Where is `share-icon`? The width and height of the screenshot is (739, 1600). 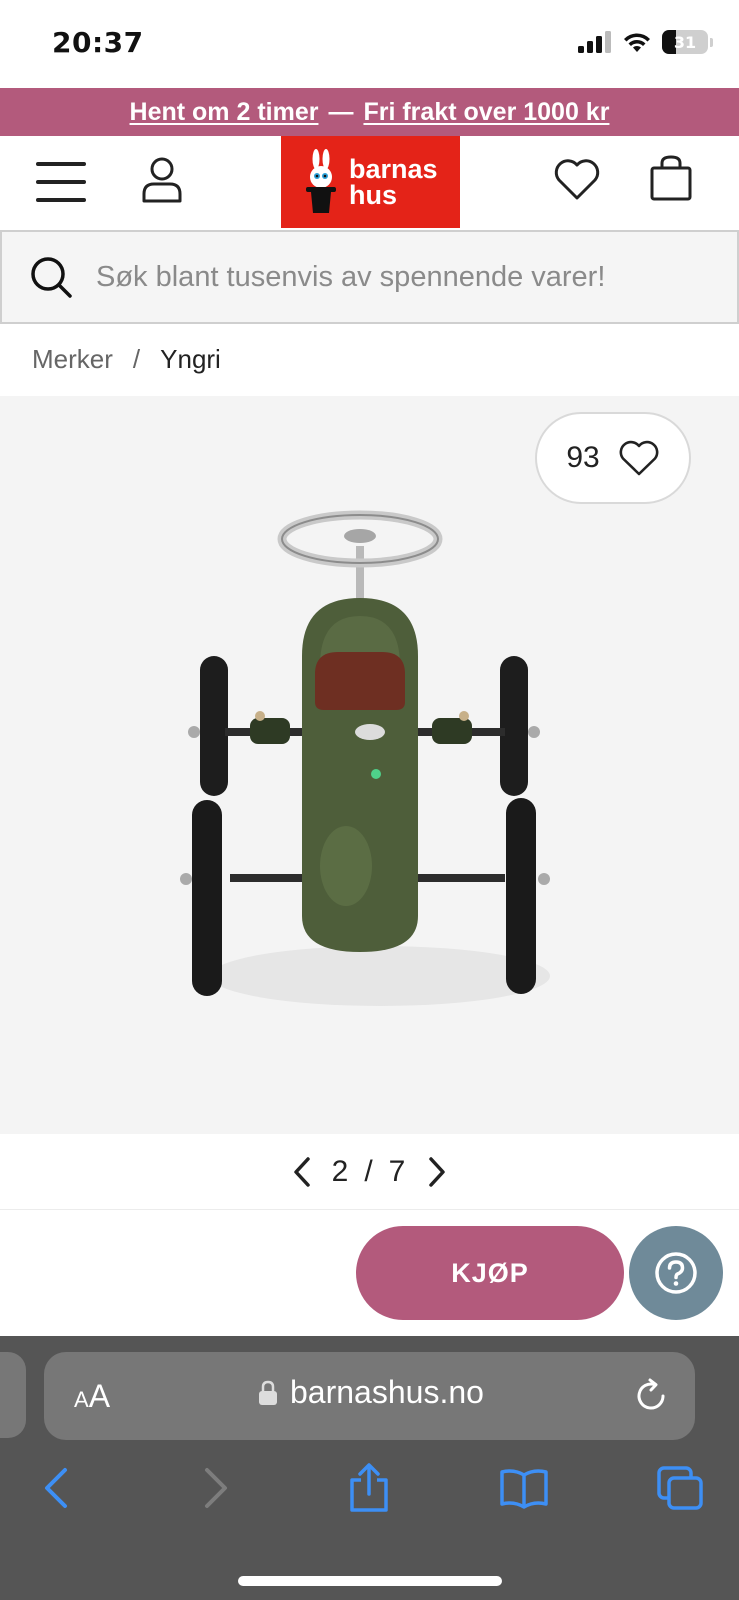 share-icon is located at coordinates (369, 1487).